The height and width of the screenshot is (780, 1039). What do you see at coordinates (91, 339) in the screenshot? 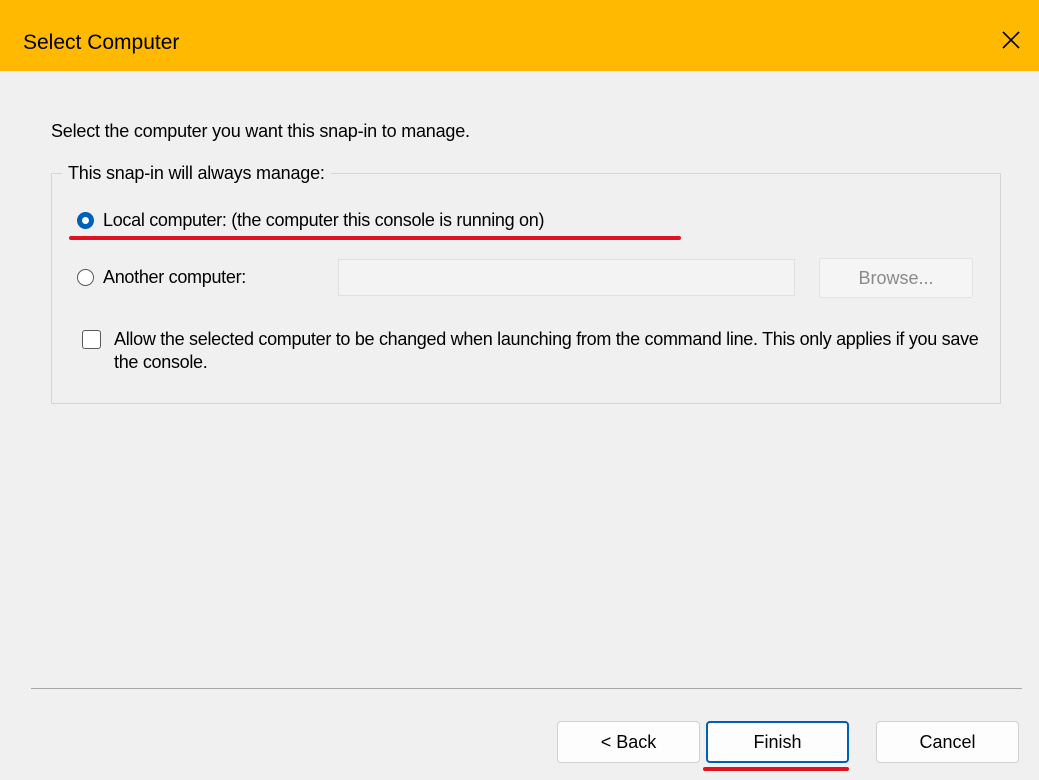
I see `allow-change-checkbox` at bounding box center [91, 339].